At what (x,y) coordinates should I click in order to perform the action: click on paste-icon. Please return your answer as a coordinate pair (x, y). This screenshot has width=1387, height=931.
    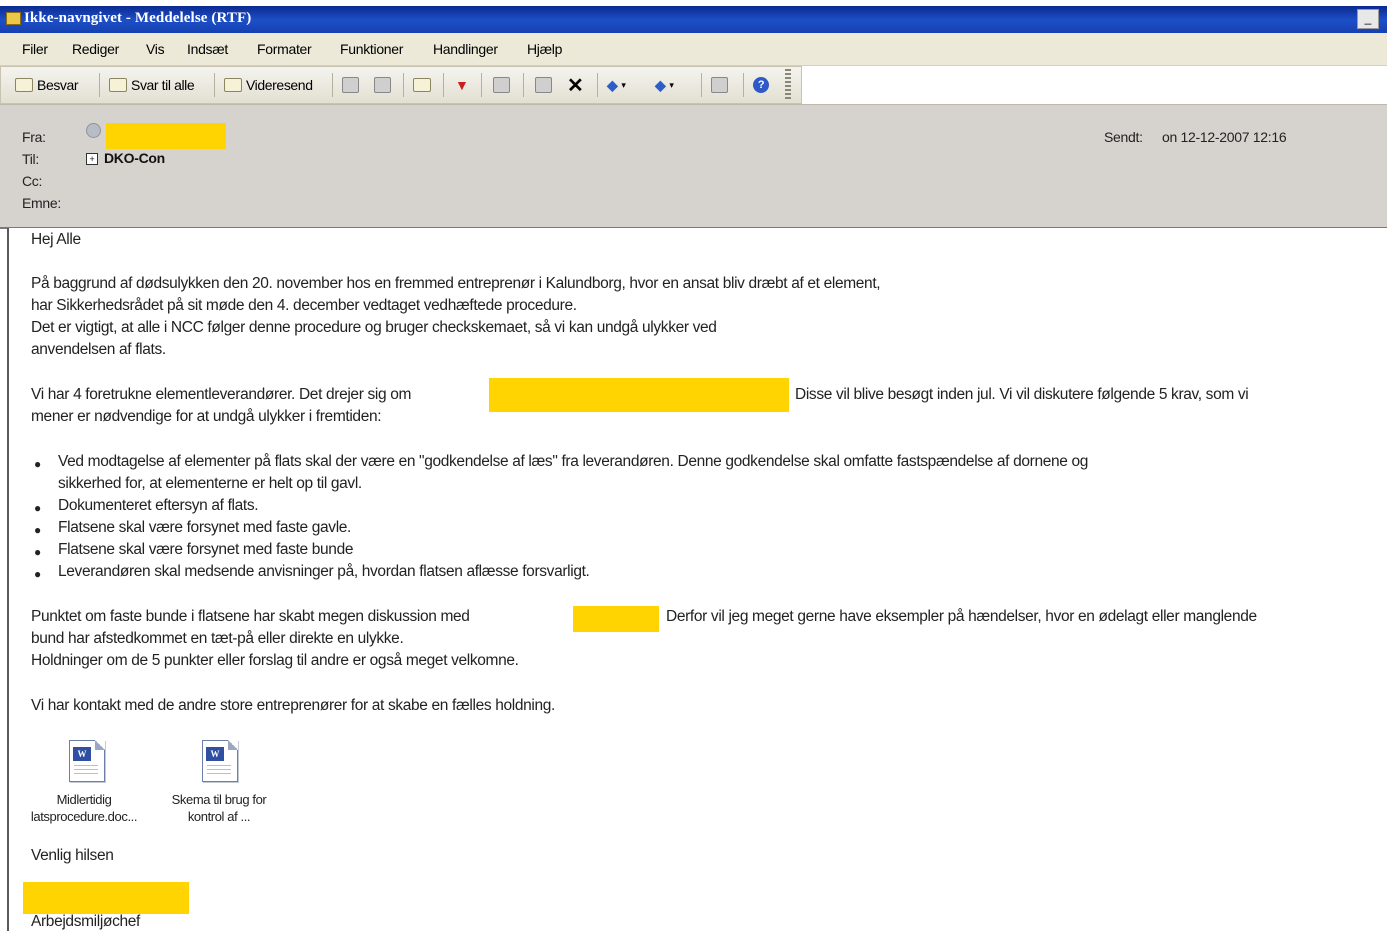
    Looking at the image, I should click on (543, 85).